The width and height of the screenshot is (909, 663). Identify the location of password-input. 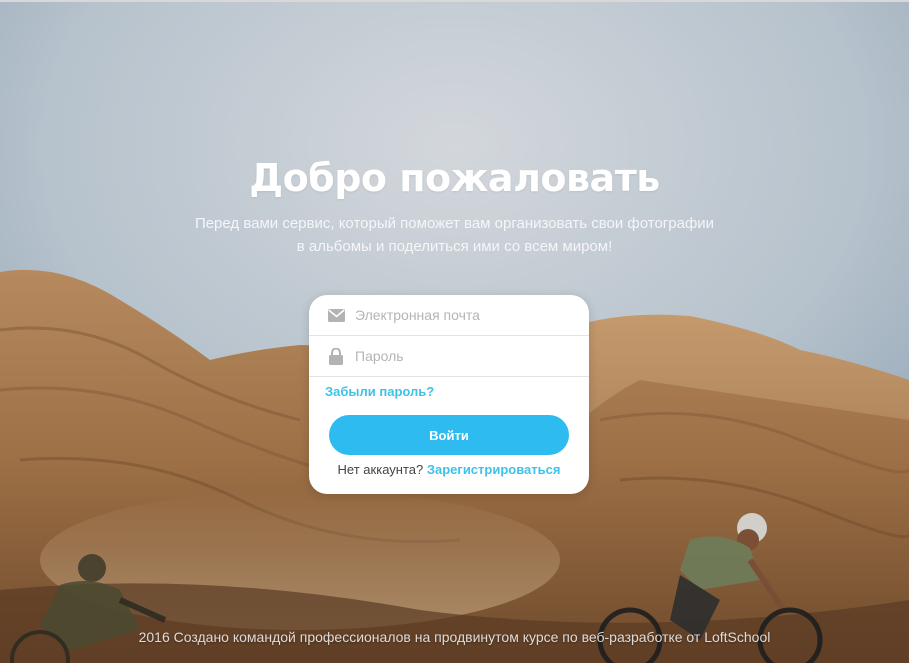
(460, 356).